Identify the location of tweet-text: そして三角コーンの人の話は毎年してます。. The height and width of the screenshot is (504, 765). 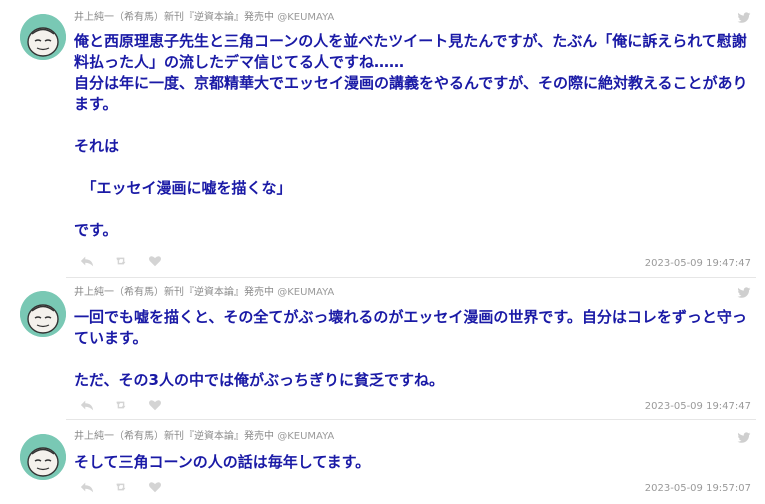
(222, 462).